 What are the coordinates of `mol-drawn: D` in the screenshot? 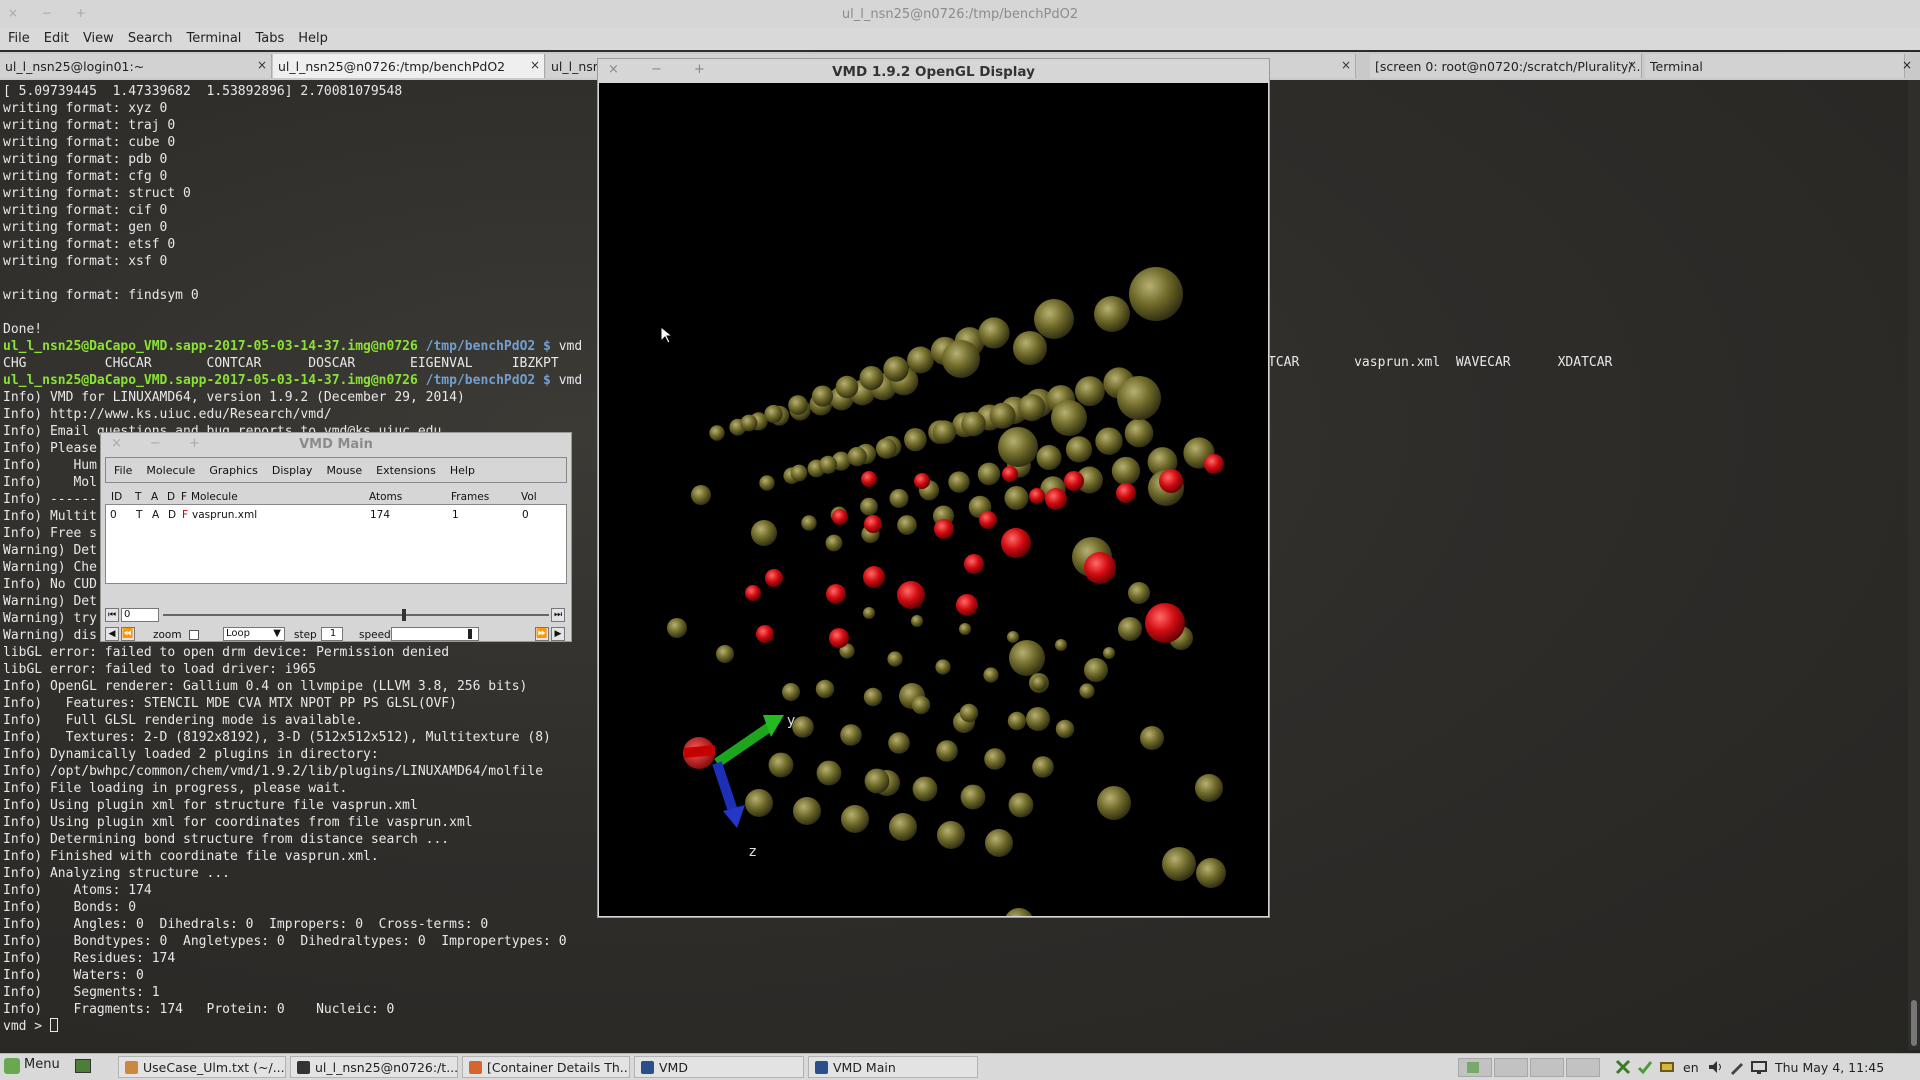 It's located at (172, 515).